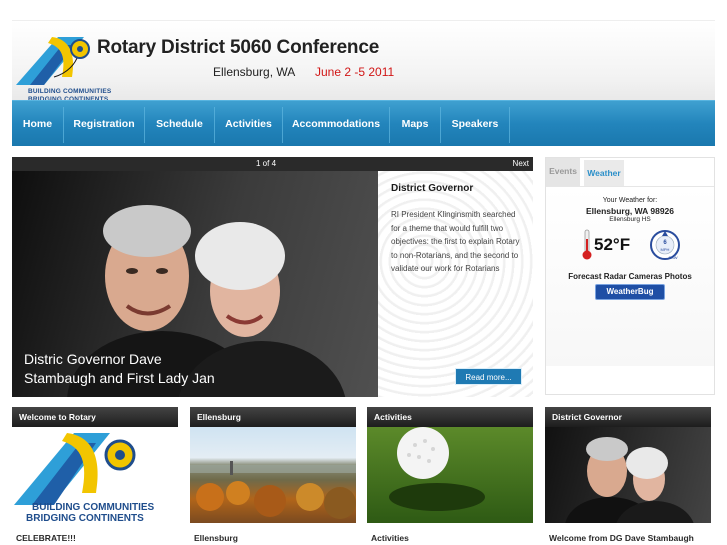 This screenshot has height=545, width=727. I want to click on rotary-logo-large: BUILDING COMMUNITIES BRIDGING CONTINENTS, so click(84, 478).